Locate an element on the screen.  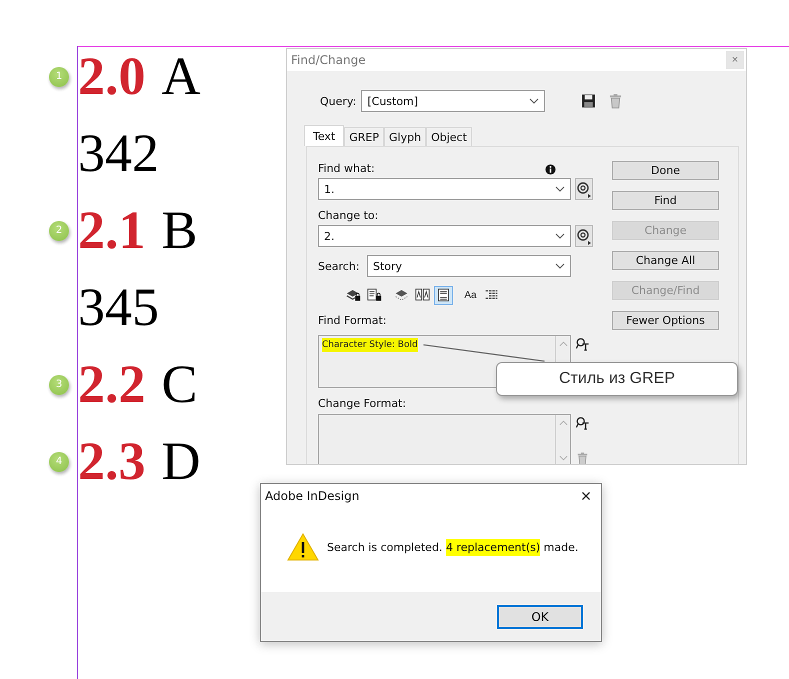
layers-icon is located at coordinates (401, 295).